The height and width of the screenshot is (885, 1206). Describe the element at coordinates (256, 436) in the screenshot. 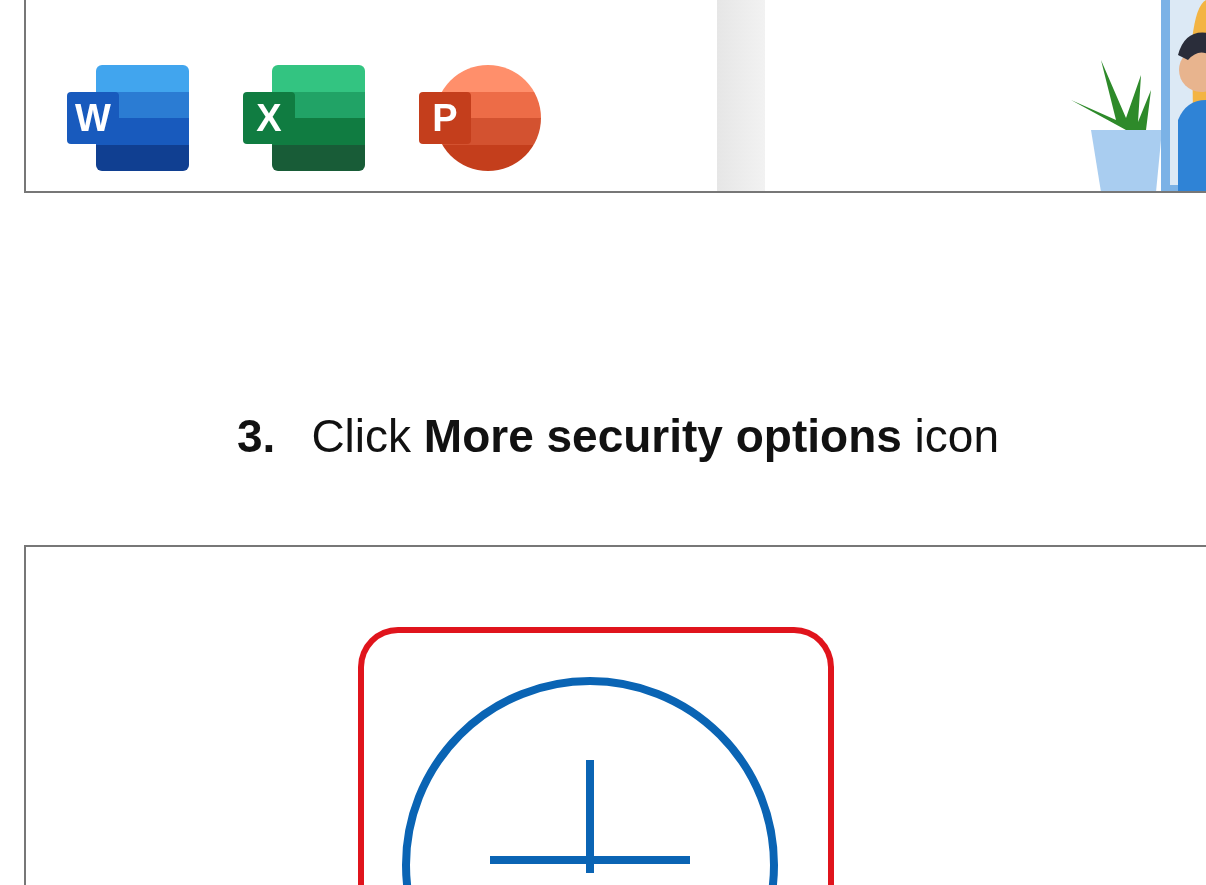

I see `step-number: 3.` at that location.